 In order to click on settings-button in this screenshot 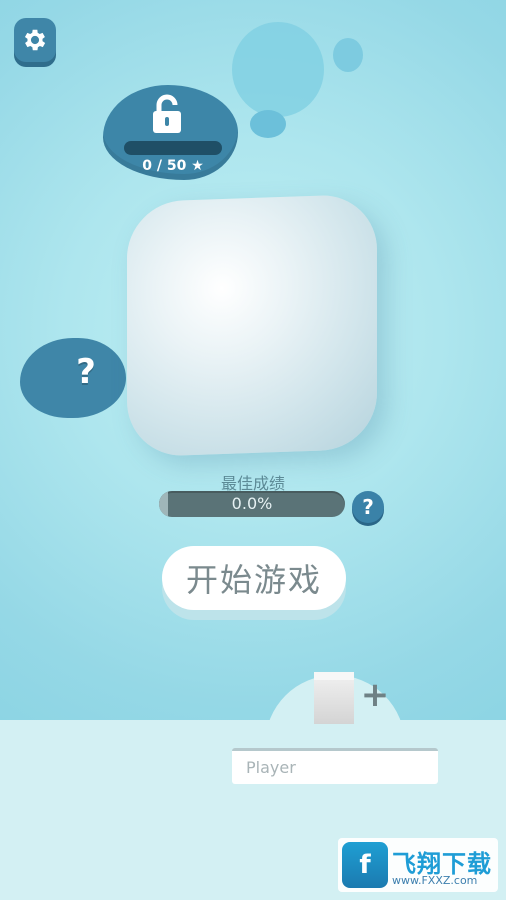, I will do `click(35, 40)`.